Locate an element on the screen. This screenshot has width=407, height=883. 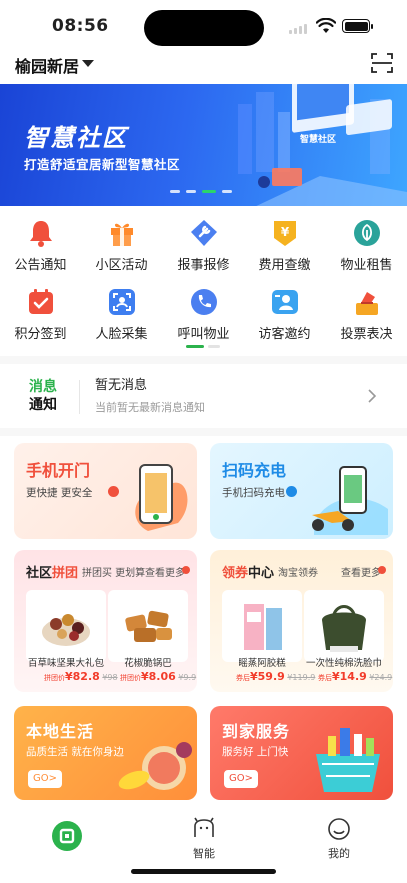
status-bar: 08:56 is located at coordinates (203, 25).